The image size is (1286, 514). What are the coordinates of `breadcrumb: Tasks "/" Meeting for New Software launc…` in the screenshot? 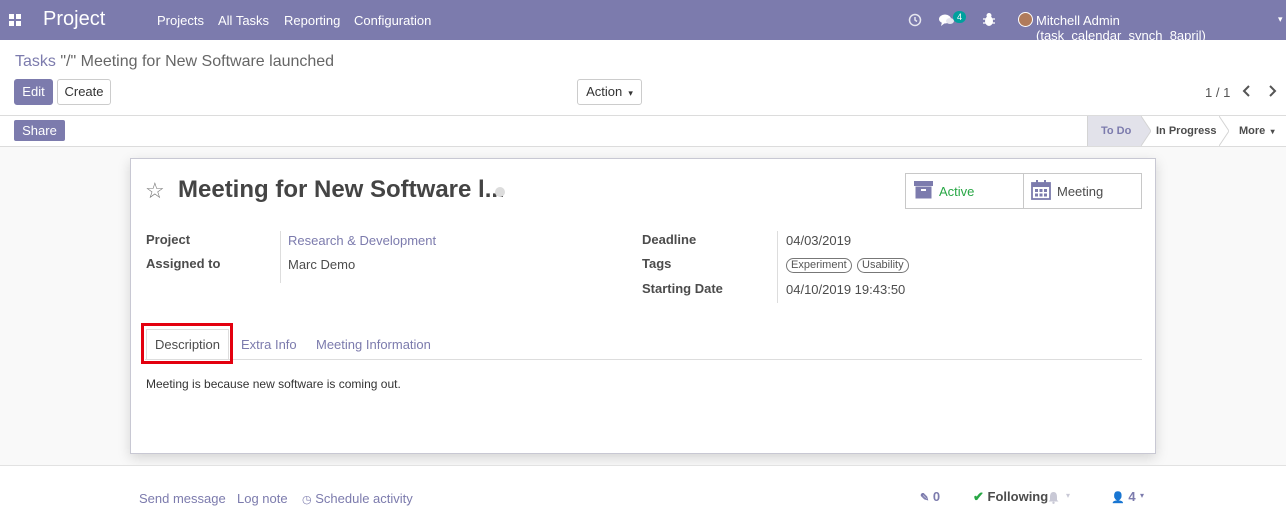 It's located at (174, 62).